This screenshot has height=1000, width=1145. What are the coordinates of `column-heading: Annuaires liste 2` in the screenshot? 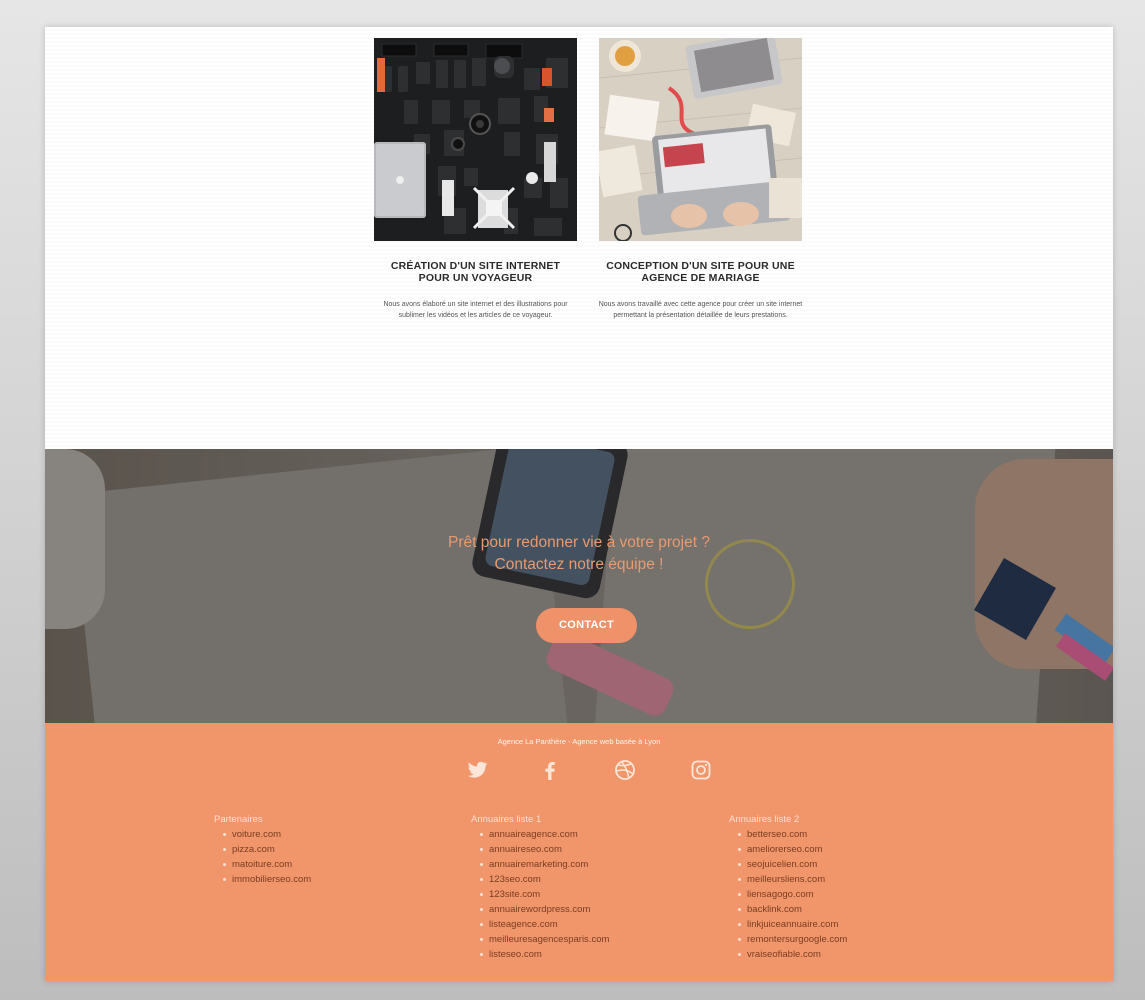 It's located at (764, 819).